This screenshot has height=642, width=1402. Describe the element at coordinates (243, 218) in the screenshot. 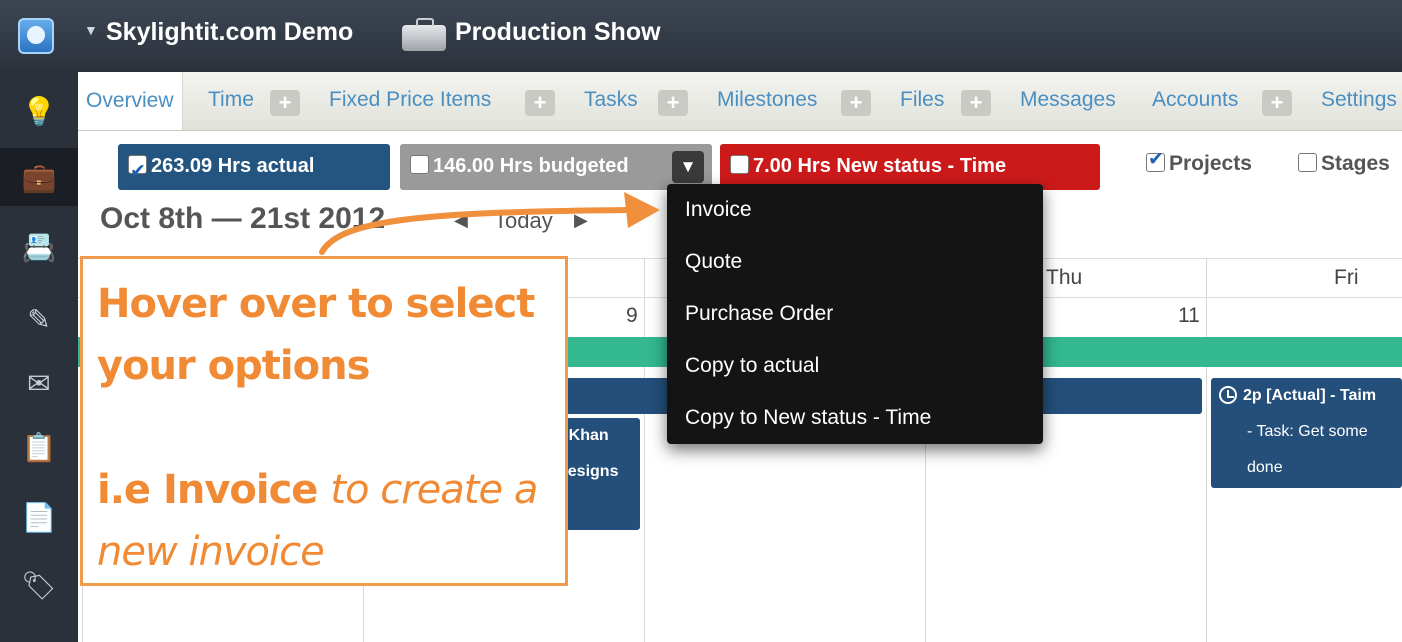

I see `date-range-title: Oct 8th — 21st 2012` at that location.